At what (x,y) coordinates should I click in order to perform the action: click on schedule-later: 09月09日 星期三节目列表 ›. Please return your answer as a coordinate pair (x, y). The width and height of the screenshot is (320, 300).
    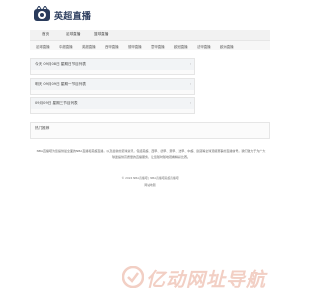
    Looking at the image, I should click on (112, 105).